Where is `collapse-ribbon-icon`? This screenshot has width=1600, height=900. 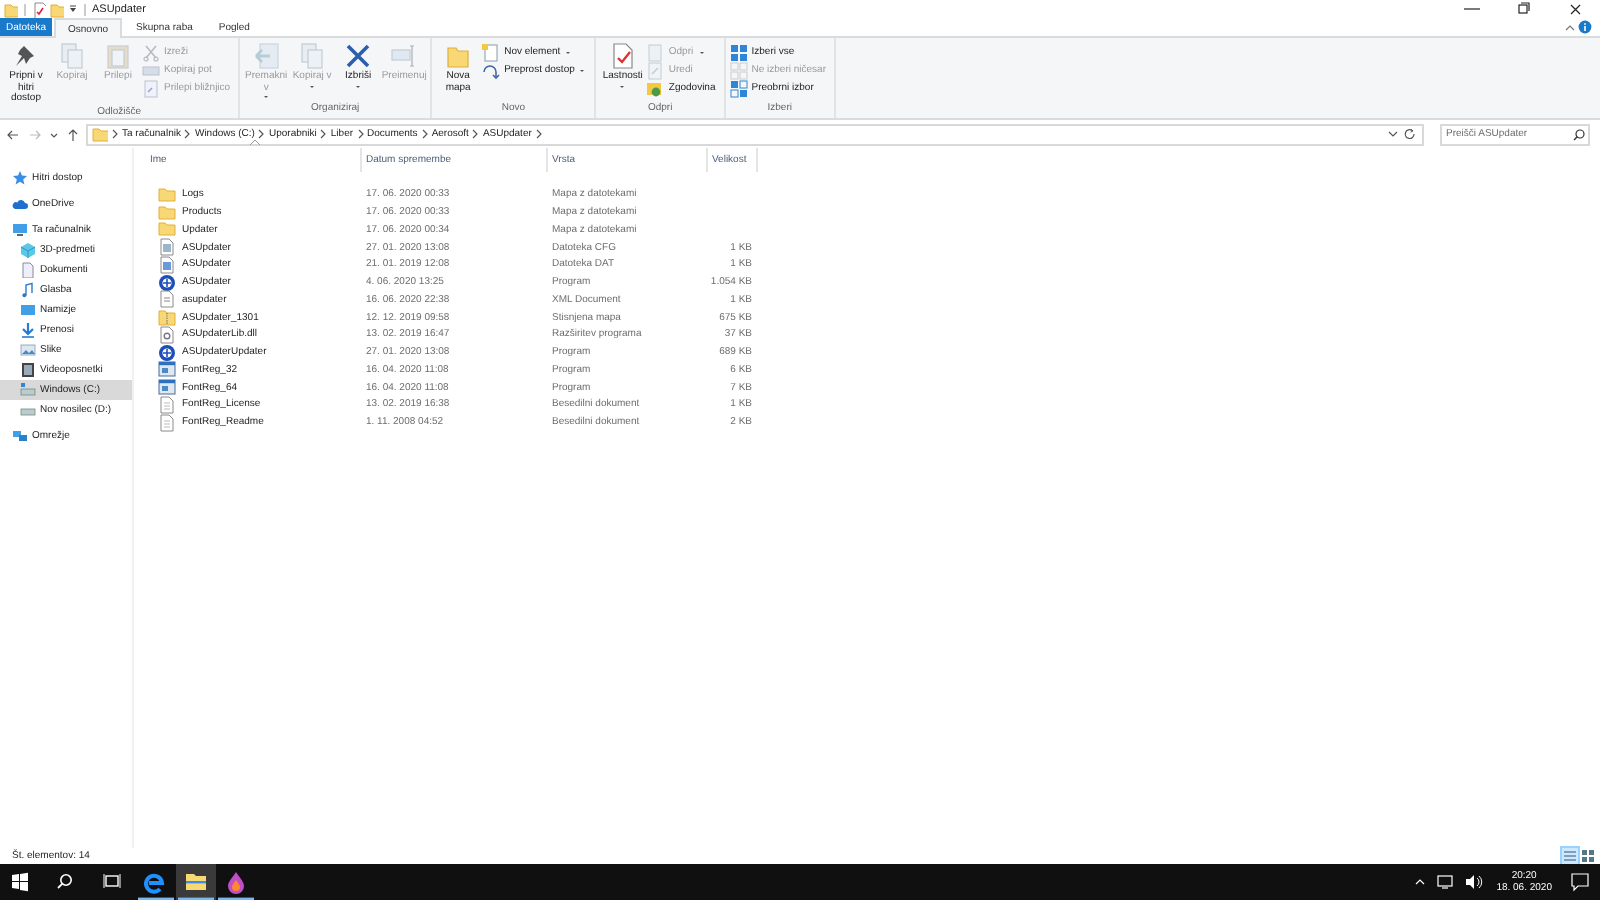
collapse-ribbon-icon is located at coordinates (1570, 27).